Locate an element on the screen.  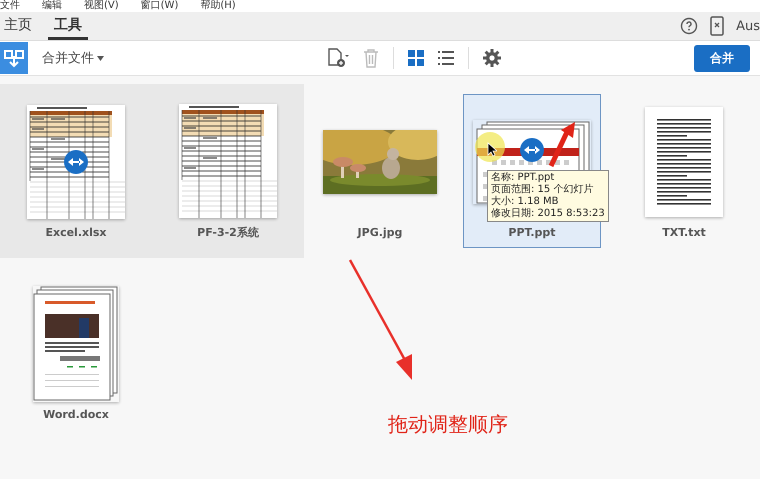
file-item: TXT.txt is located at coordinates (684, 171).